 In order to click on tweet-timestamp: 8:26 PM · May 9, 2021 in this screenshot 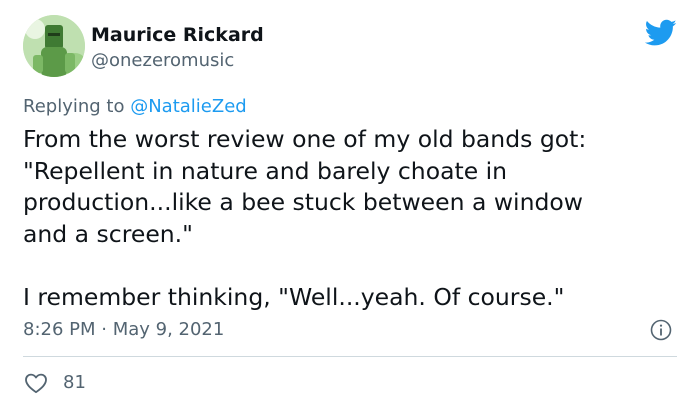, I will do `click(123, 330)`.